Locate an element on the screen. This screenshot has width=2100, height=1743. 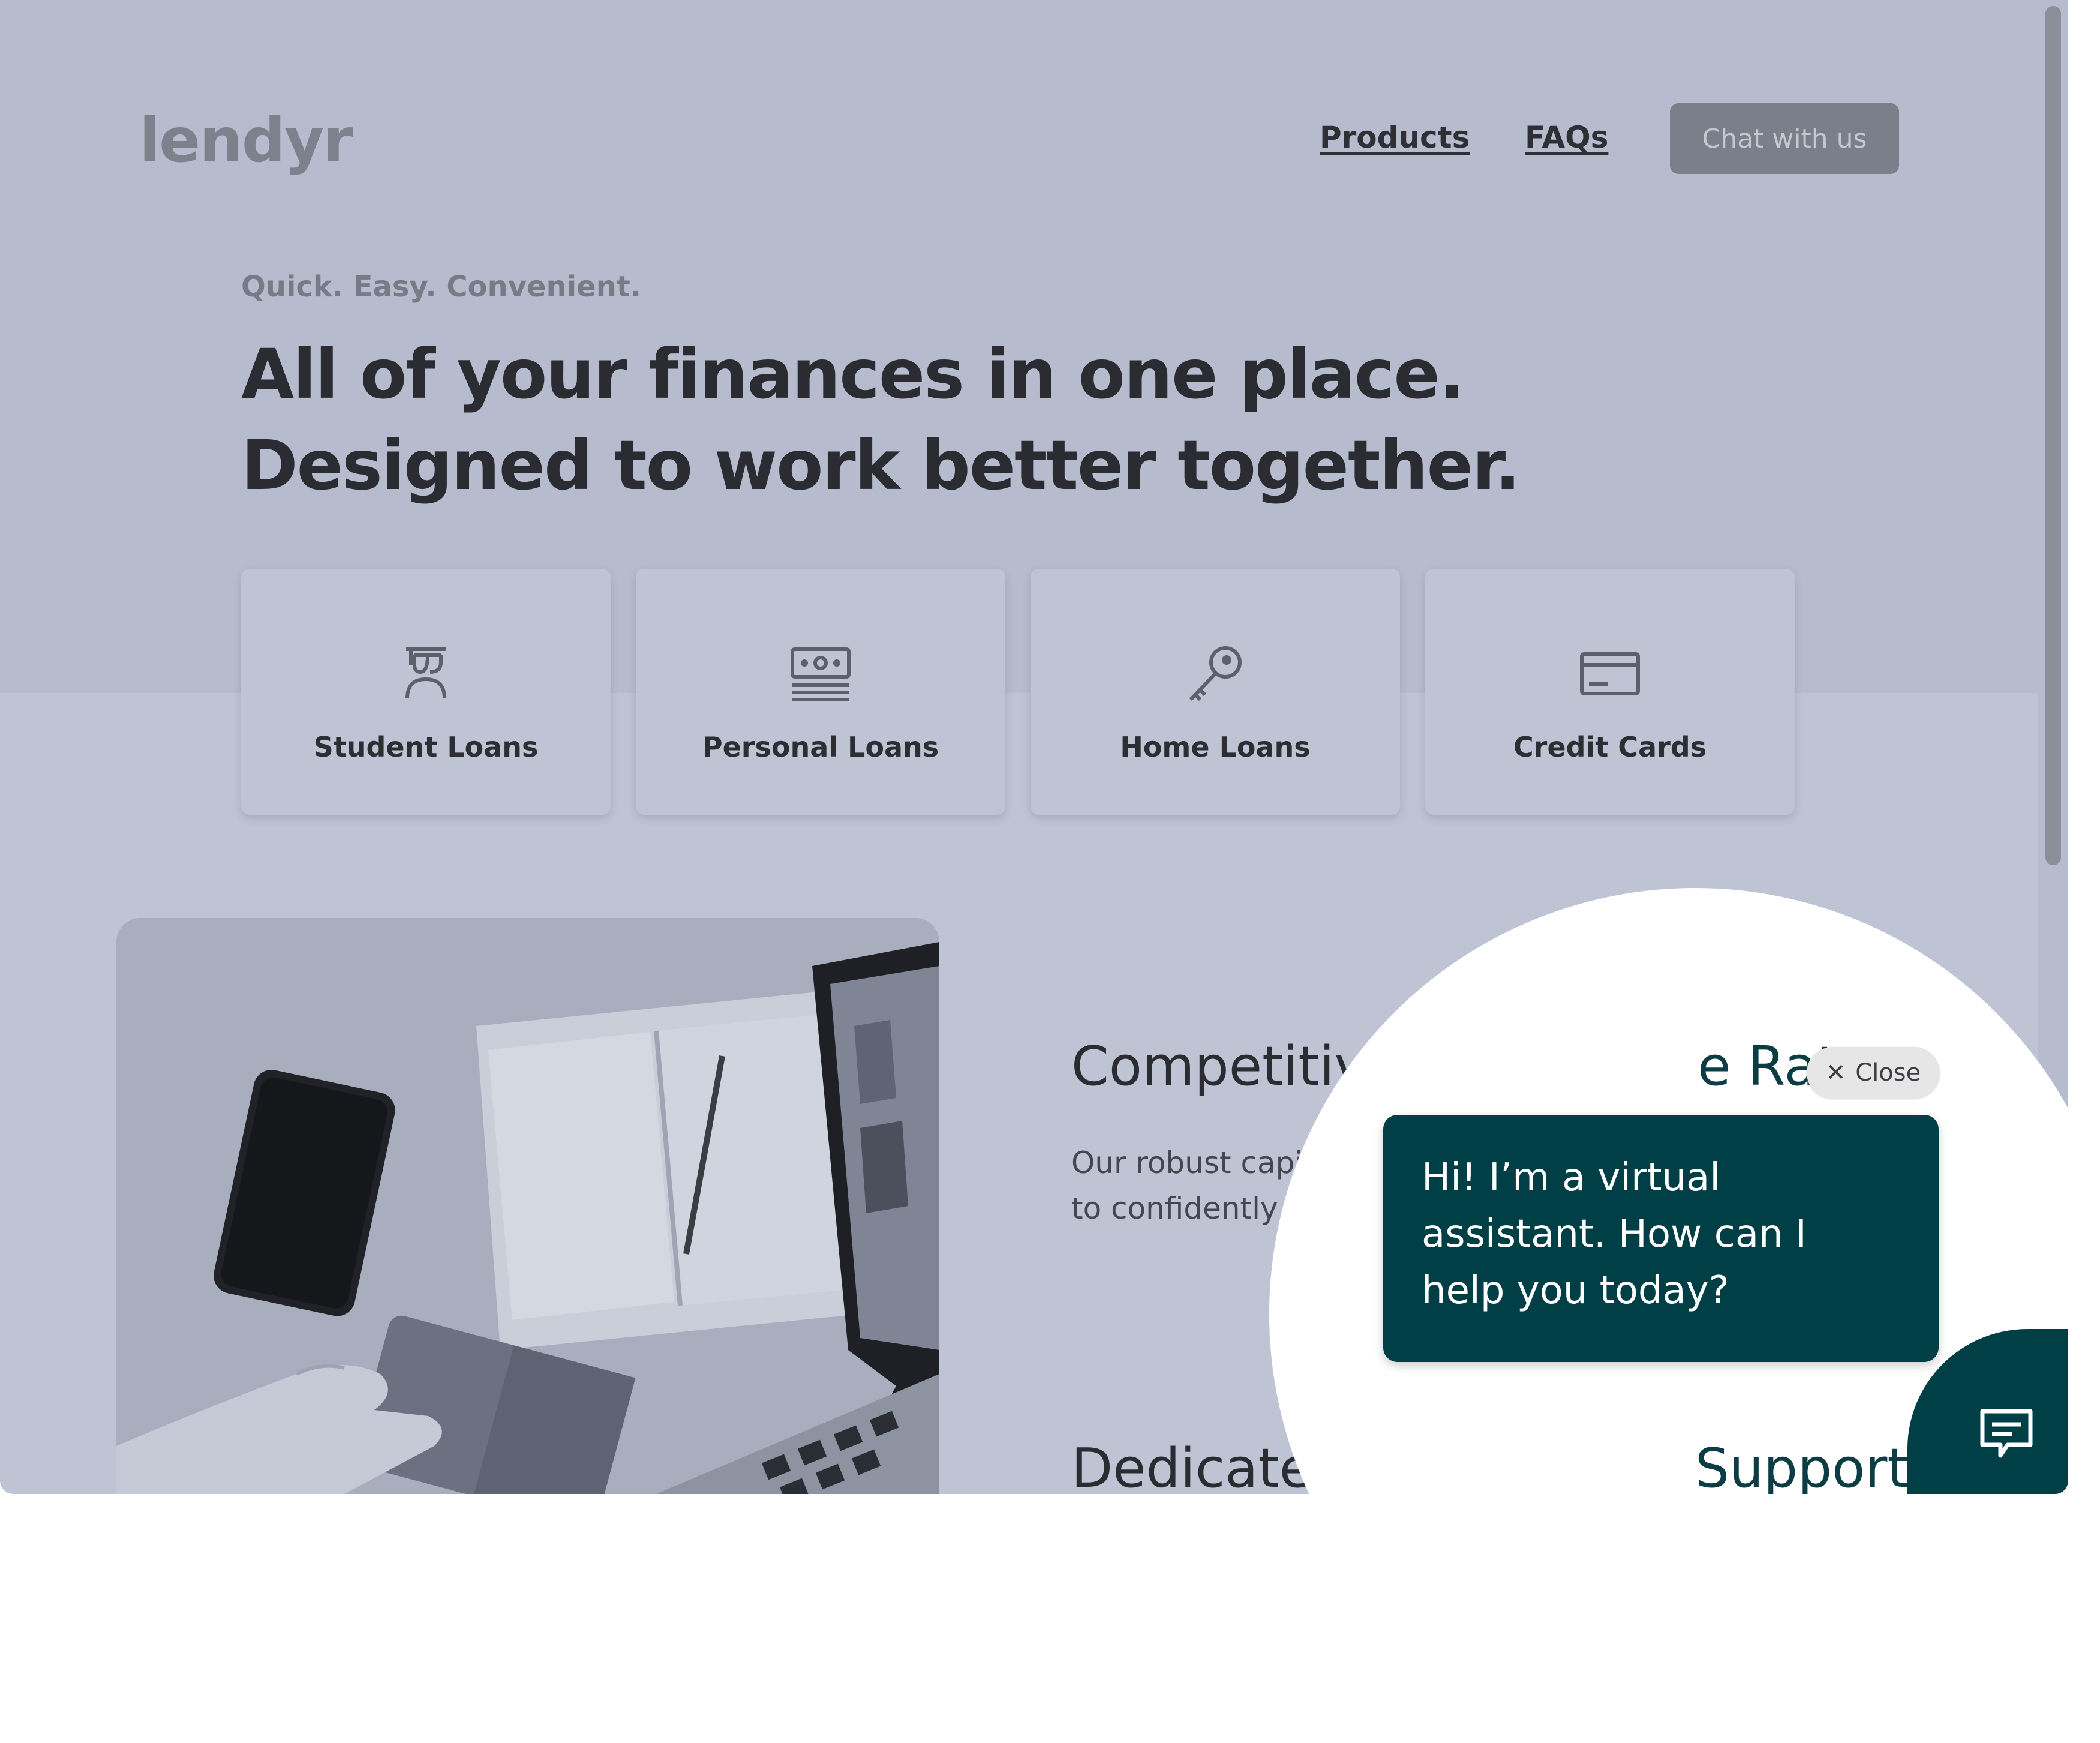
assistant-close-button: ✕ Close is located at coordinates (1873, 1073).